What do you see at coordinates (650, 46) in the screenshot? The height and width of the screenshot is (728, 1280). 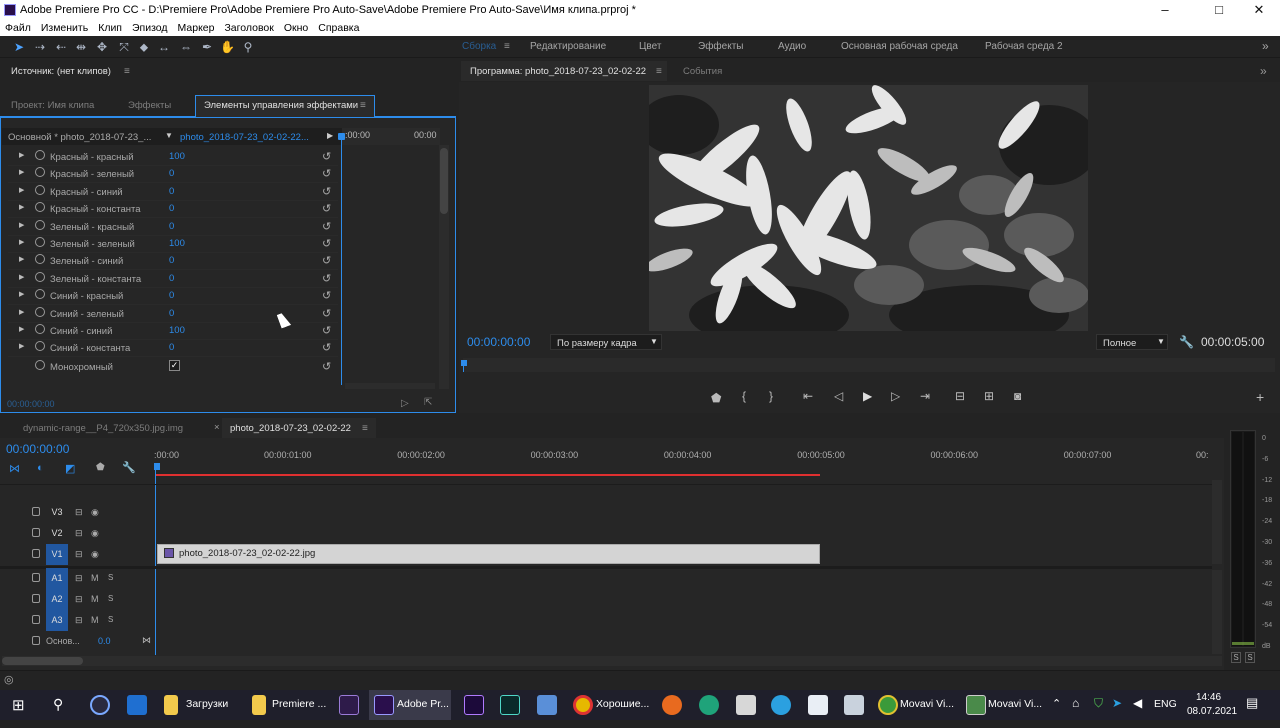 I see `workspace-color: Цвет` at bounding box center [650, 46].